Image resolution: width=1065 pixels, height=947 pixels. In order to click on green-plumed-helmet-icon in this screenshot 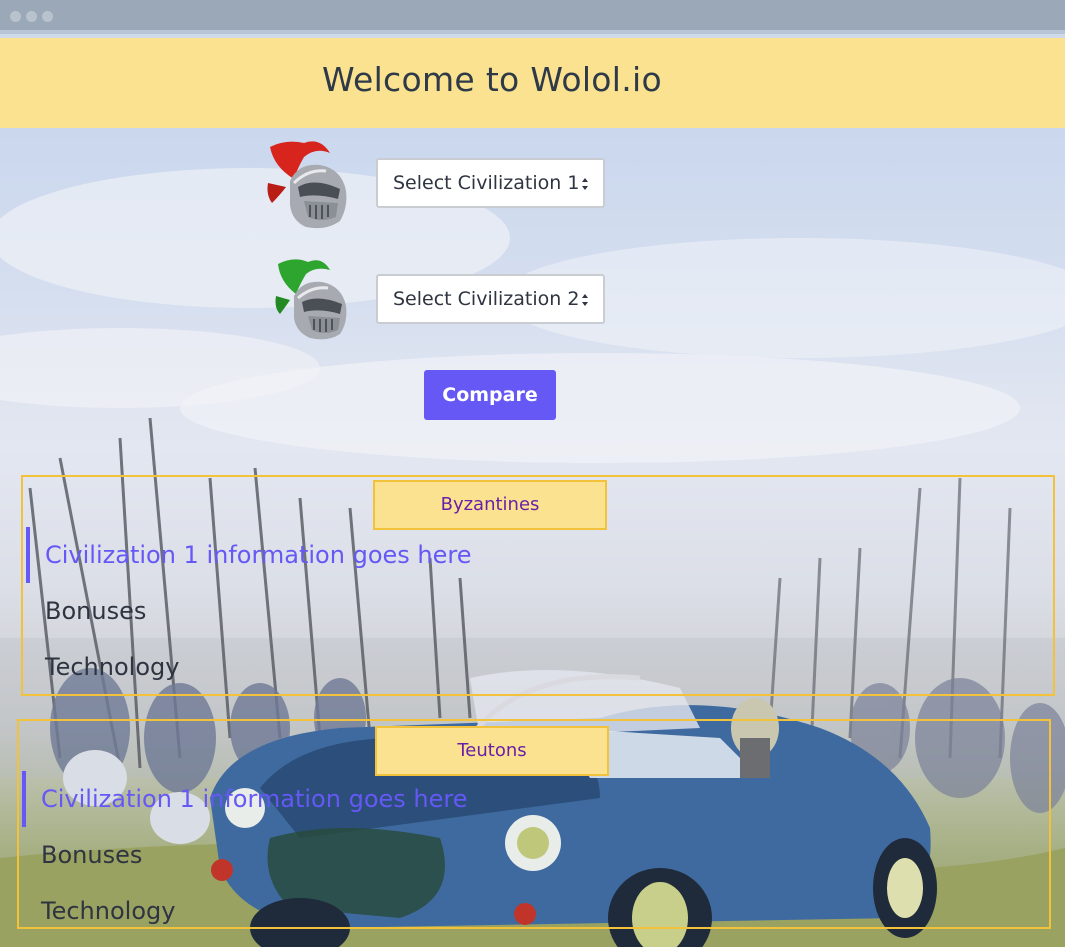, I will do `click(312, 301)`.